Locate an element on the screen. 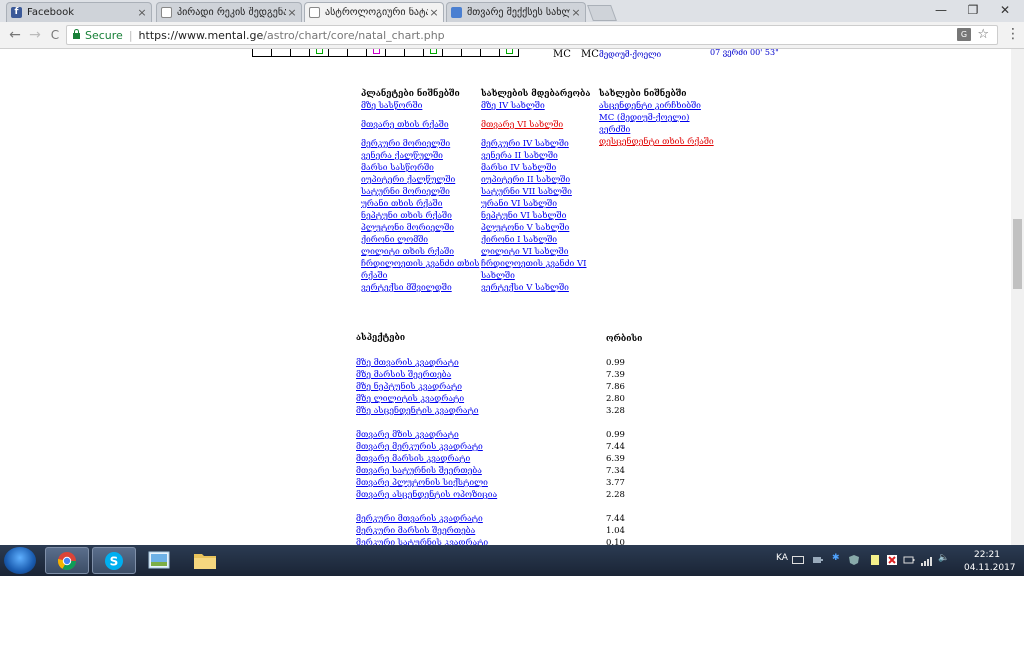  tab-facebook: f Facebook × is located at coordinates (79, 12).